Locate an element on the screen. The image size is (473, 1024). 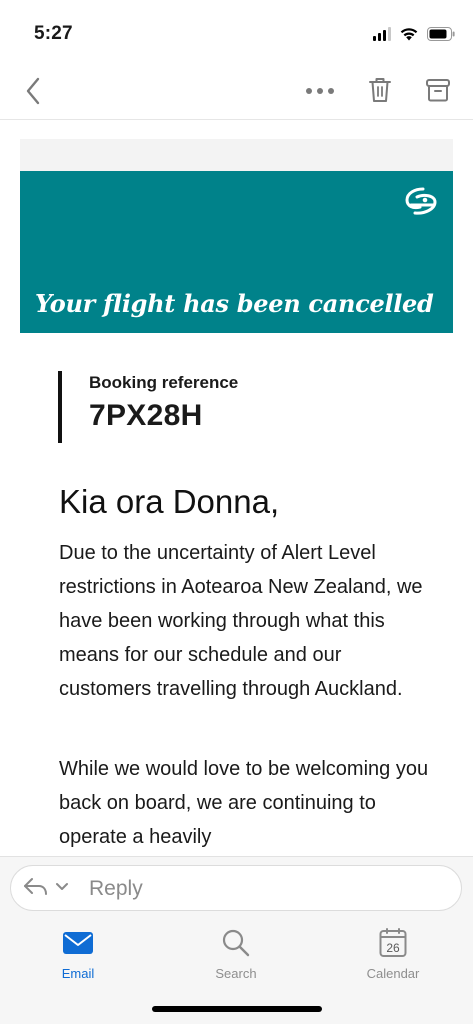
reply-input is located at coordinates (269, 889).